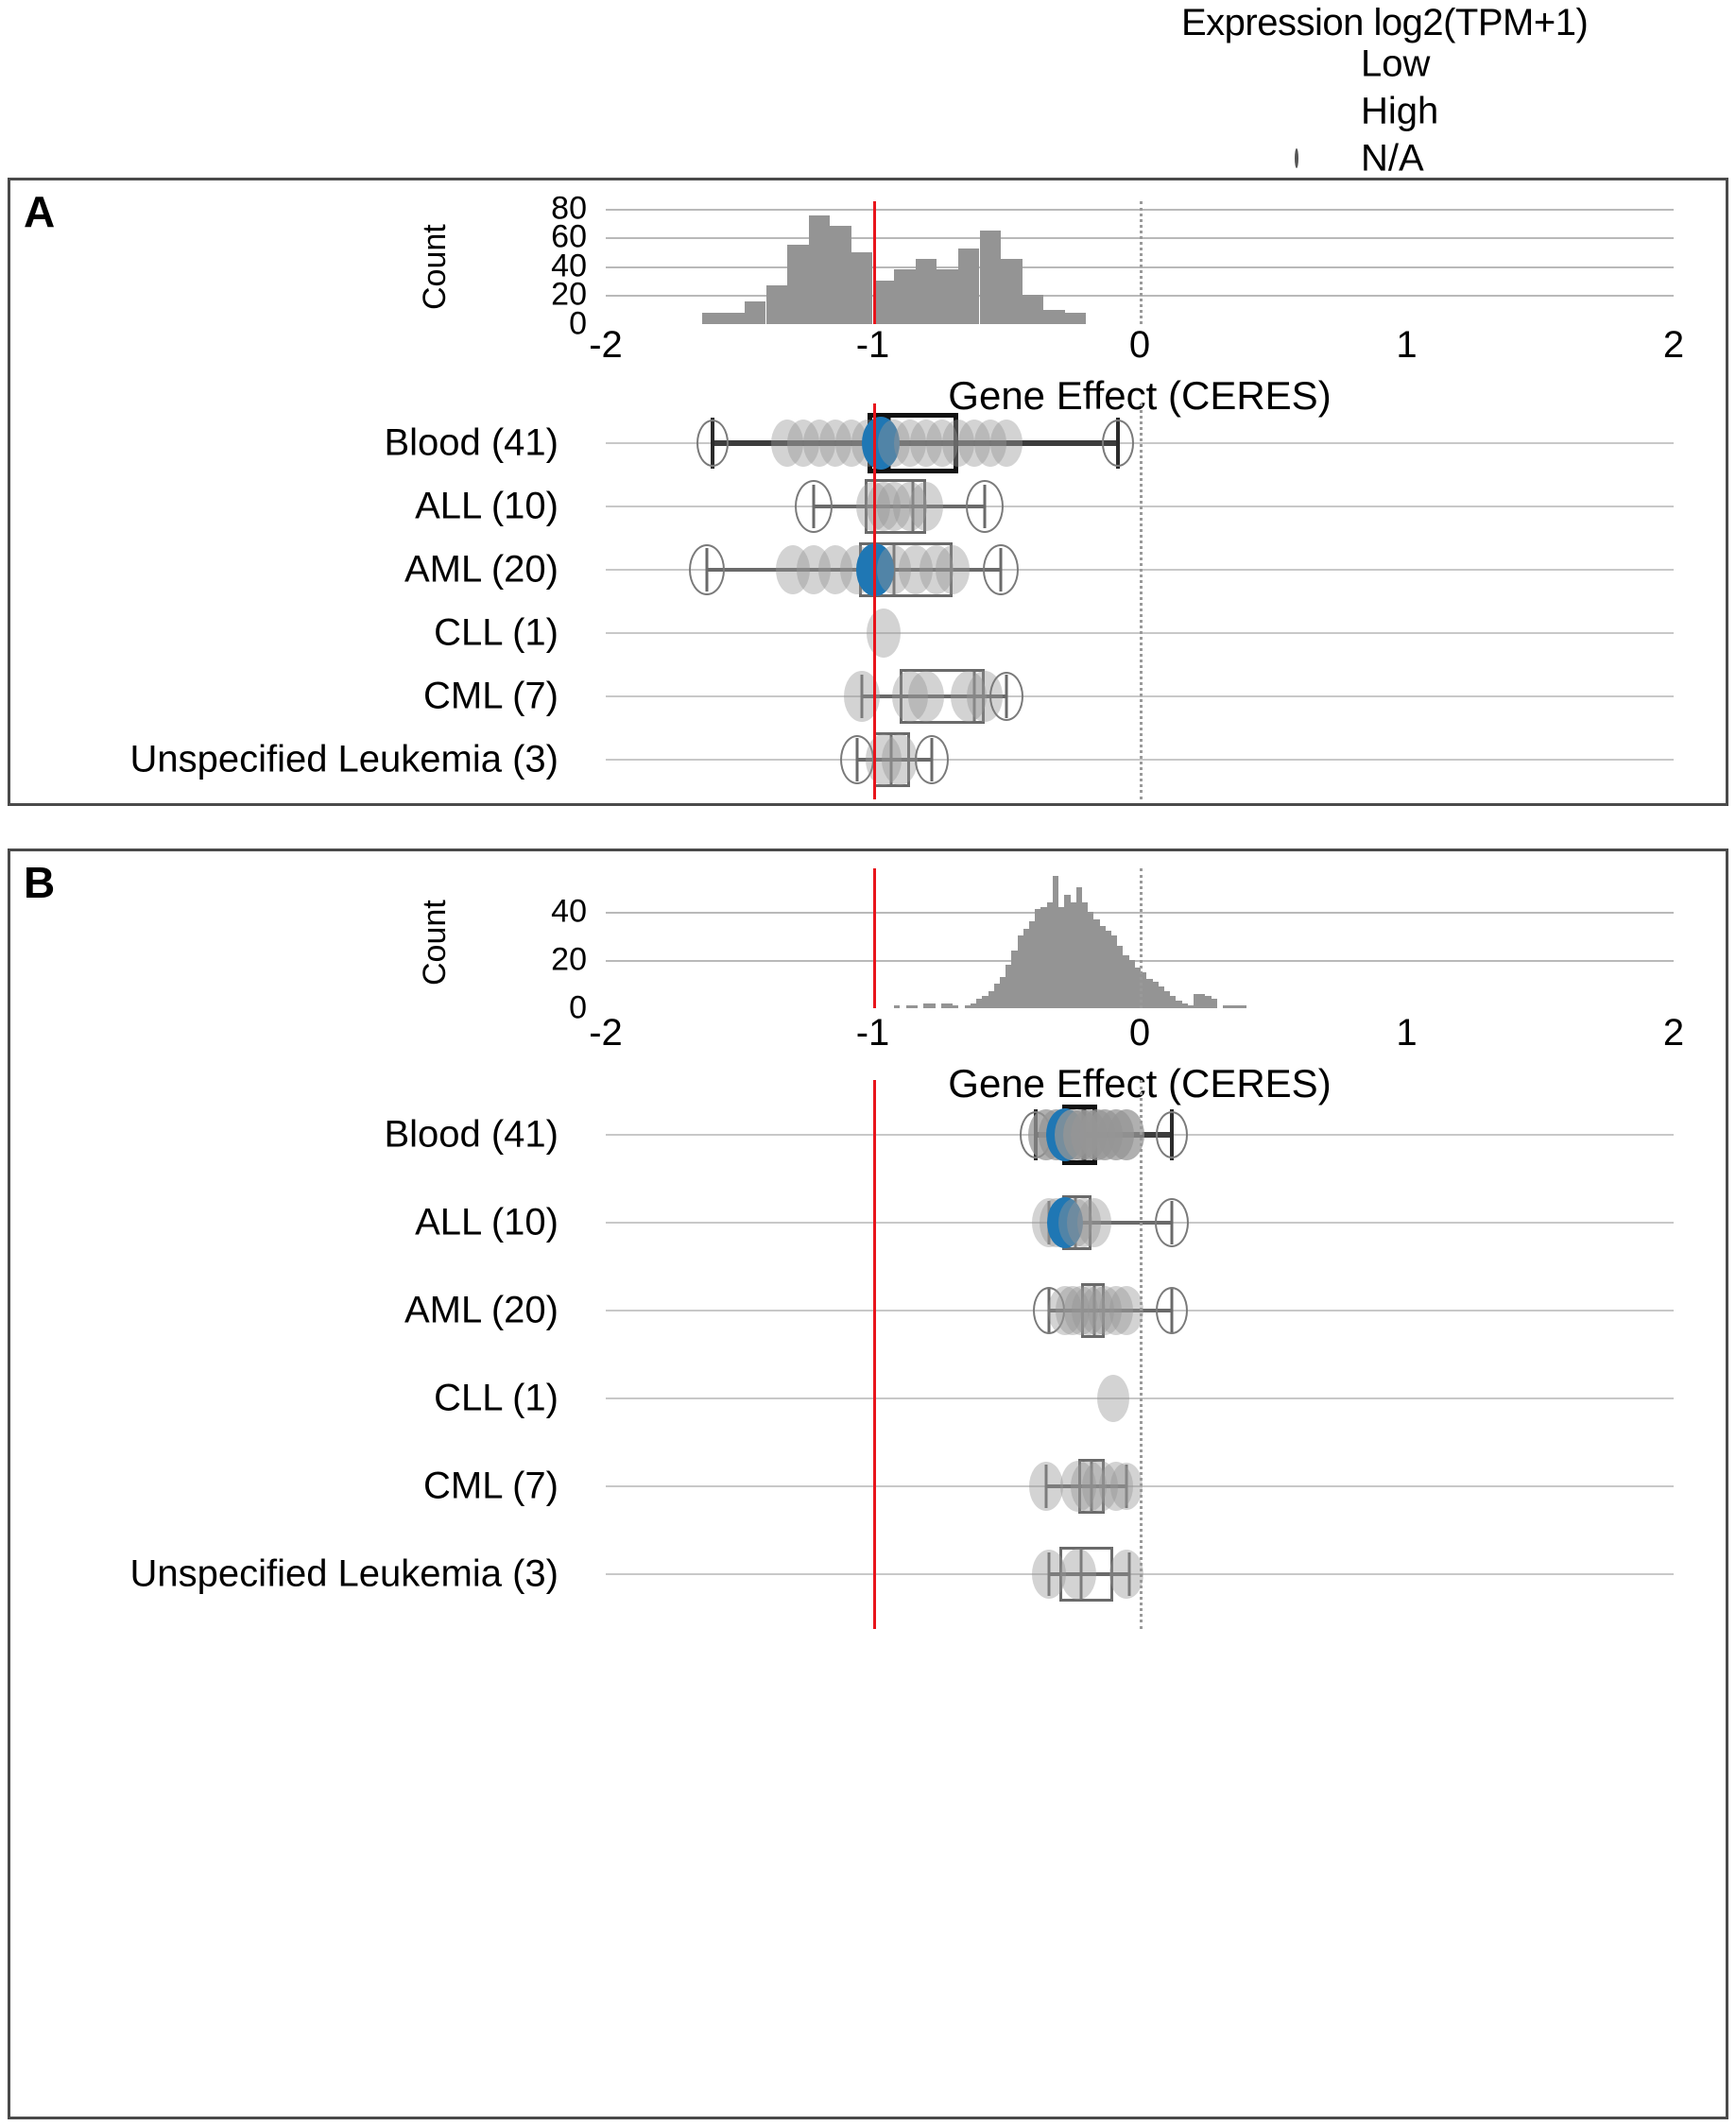 This screenshot has width=1736, height=2126. Describe the element at coordinates (1296, 158) in the screenshot. I see `legend-open-circle-icon` at that location.